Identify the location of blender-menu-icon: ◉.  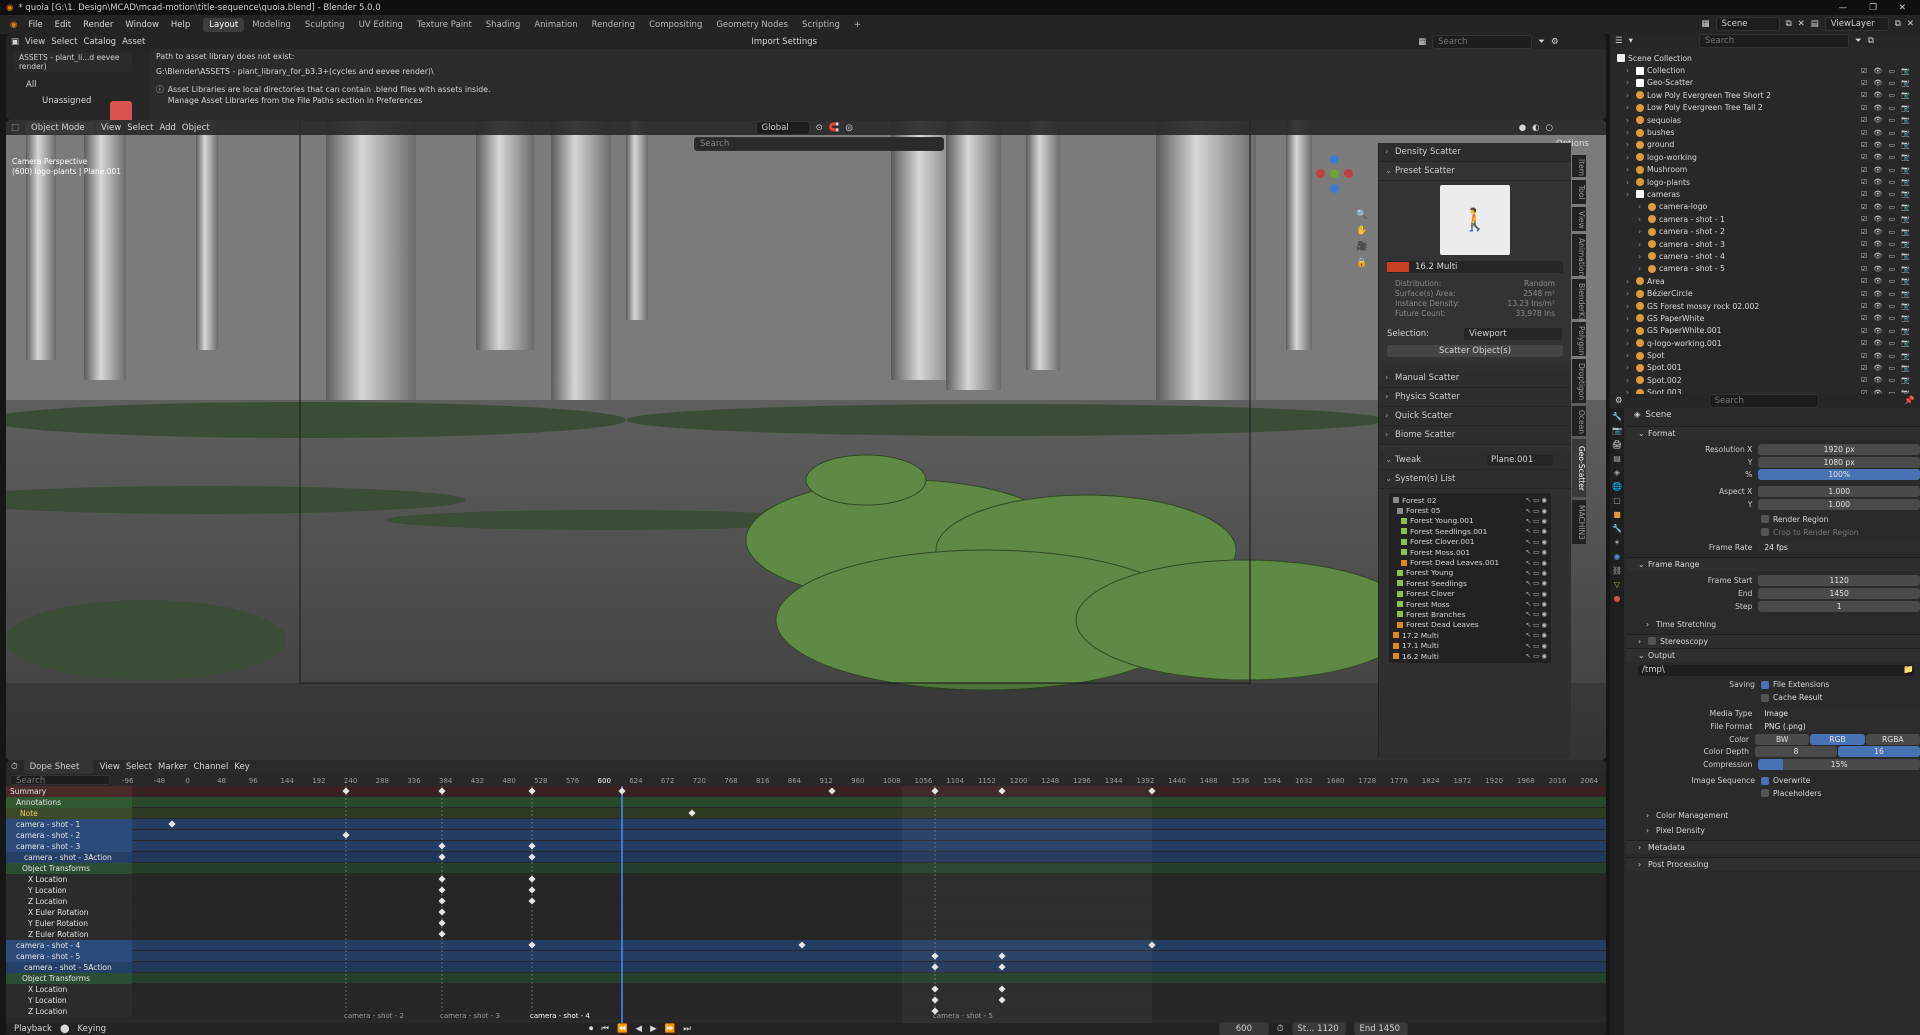
(13, 25).